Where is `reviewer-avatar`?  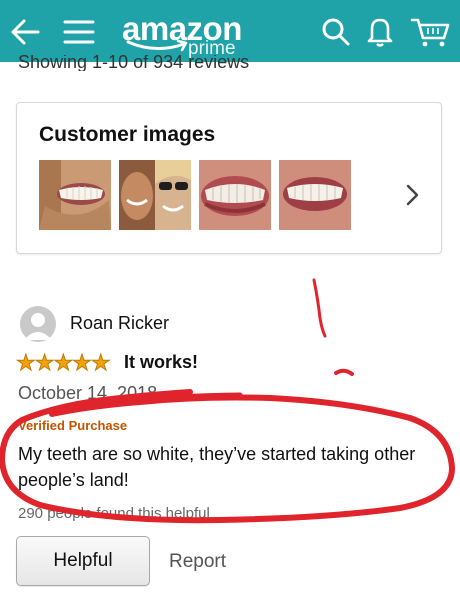
reviewer-avatar is located at coordinates (38, 324).